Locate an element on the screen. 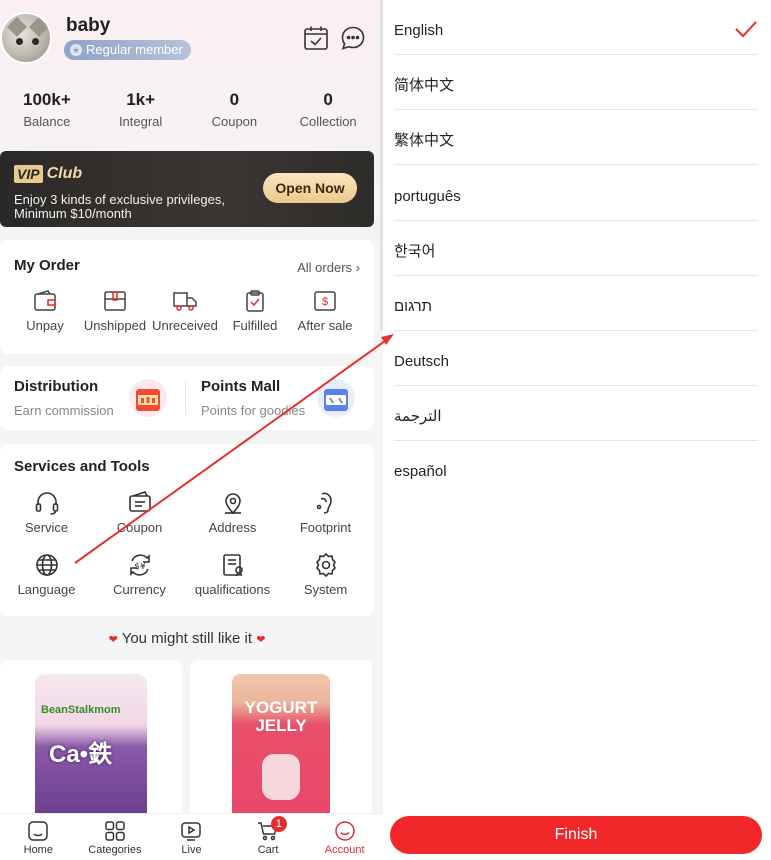  currency-button: $¥ Currency is located at coordinates (139, 574).